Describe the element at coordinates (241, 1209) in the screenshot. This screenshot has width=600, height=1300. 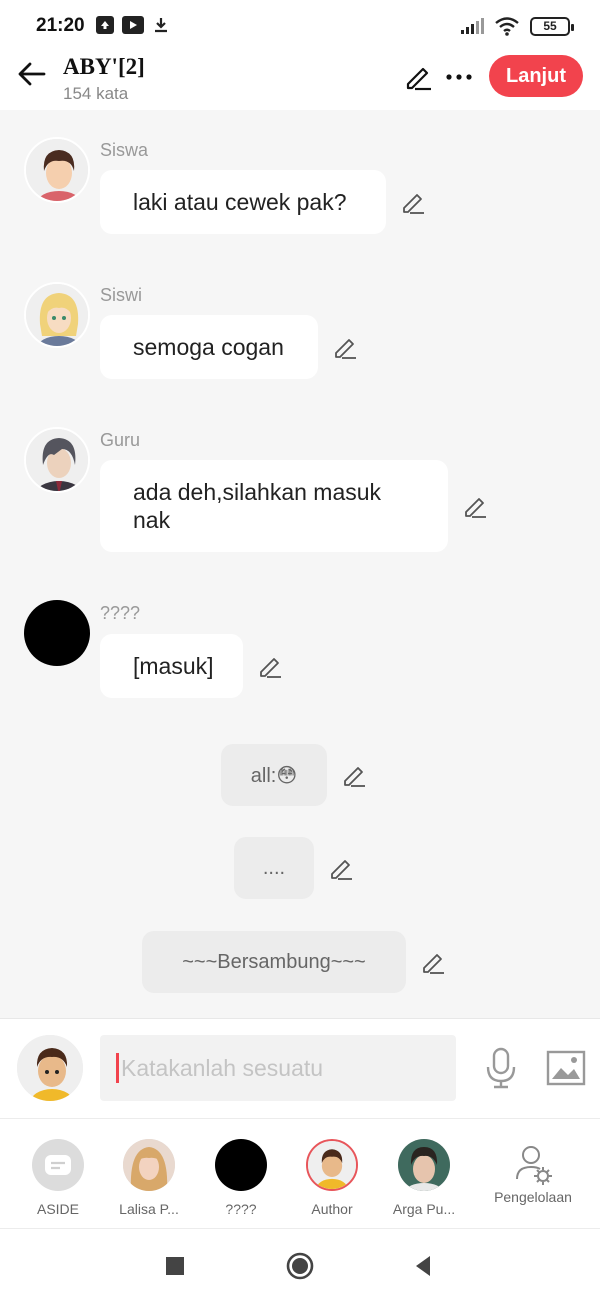
I see `character-label: ????` at that location.